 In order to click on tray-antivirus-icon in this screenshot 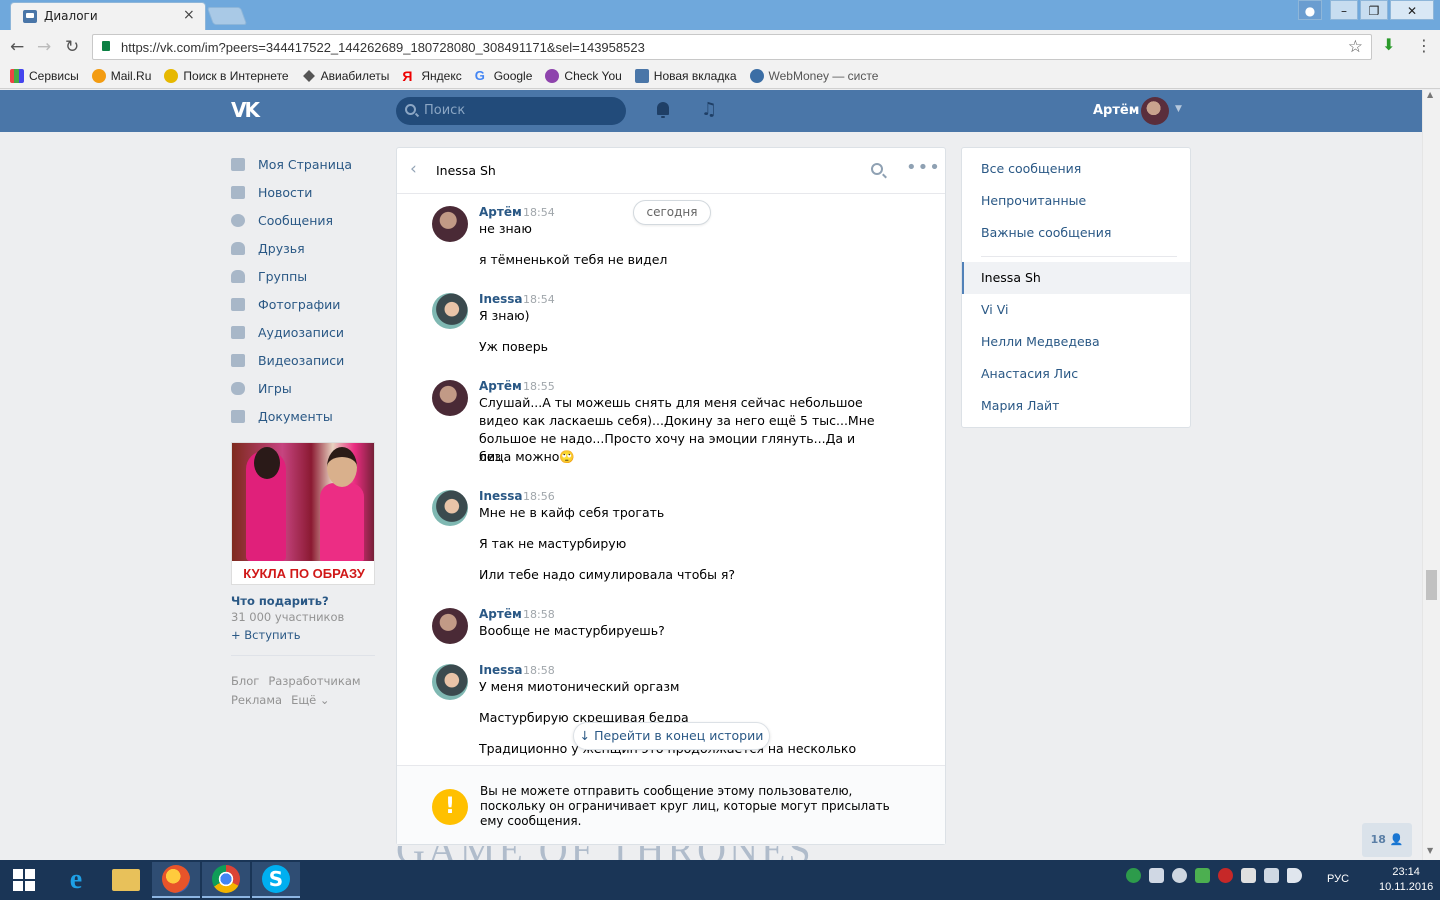, I will do `click(1225, 875)`.